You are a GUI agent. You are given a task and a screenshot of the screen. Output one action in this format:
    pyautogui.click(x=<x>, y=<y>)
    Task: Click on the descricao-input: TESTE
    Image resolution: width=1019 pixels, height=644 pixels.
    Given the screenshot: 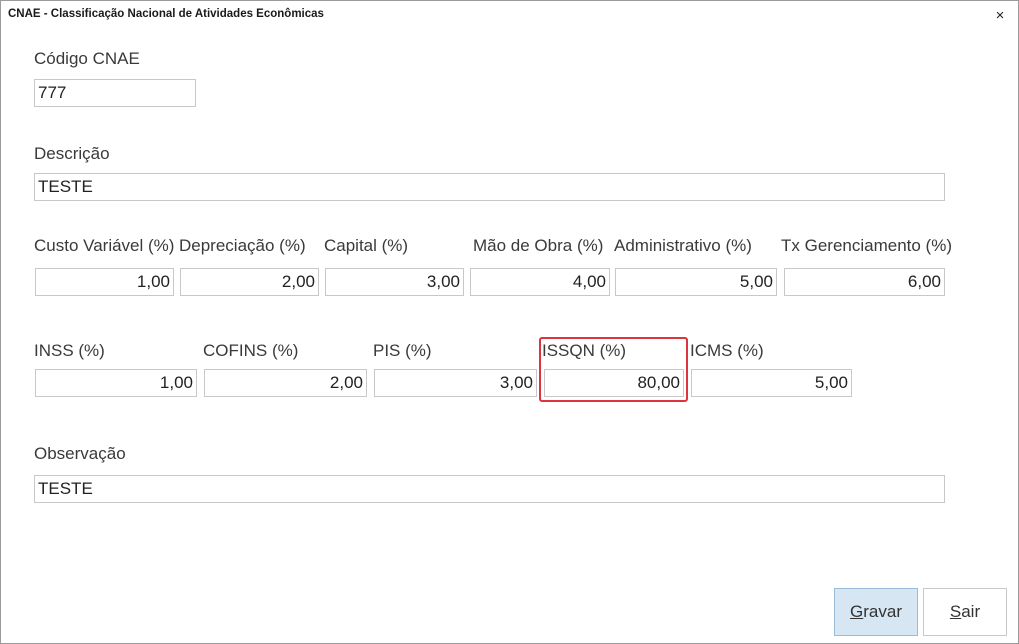 What is the action you would take?
    pyautogui.click(x=489, y=187)
    